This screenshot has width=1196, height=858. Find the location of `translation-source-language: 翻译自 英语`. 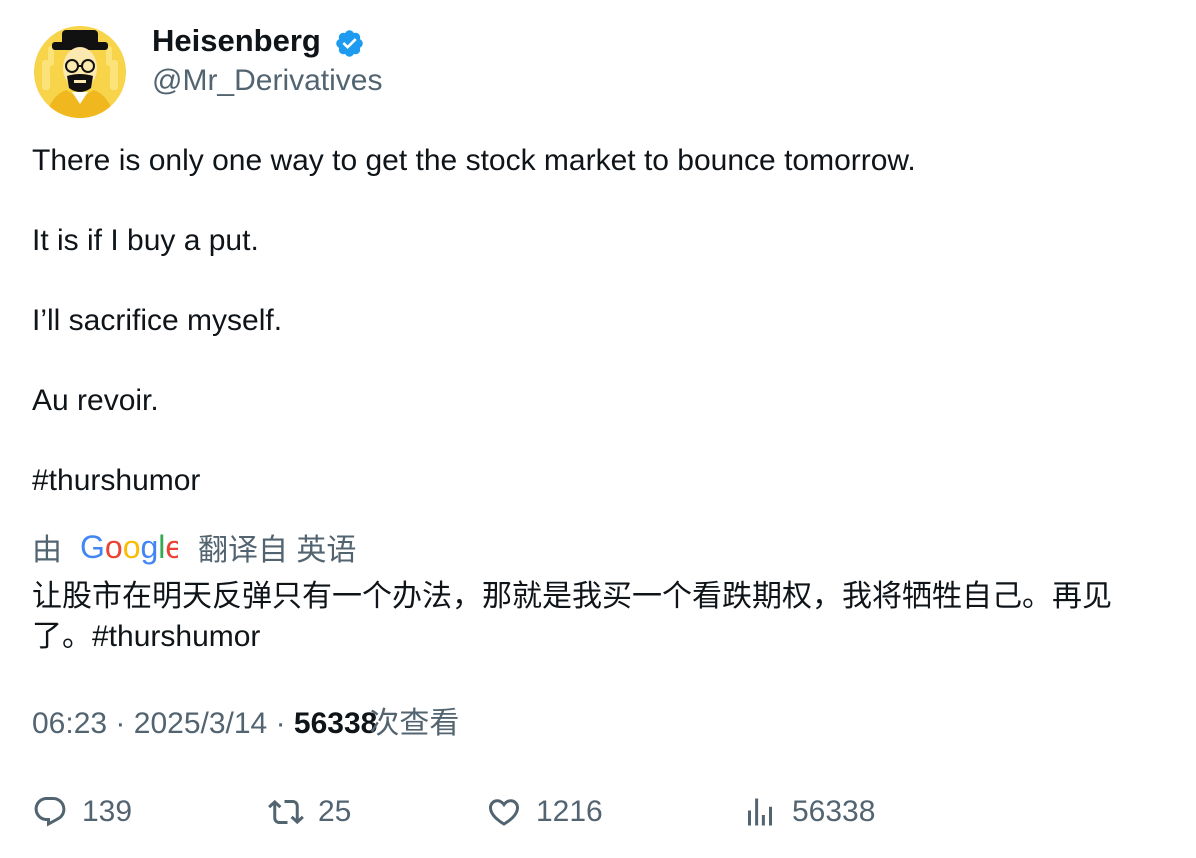

translation-source-language: 翻译自 英语 is located at coordinates (277, 547).